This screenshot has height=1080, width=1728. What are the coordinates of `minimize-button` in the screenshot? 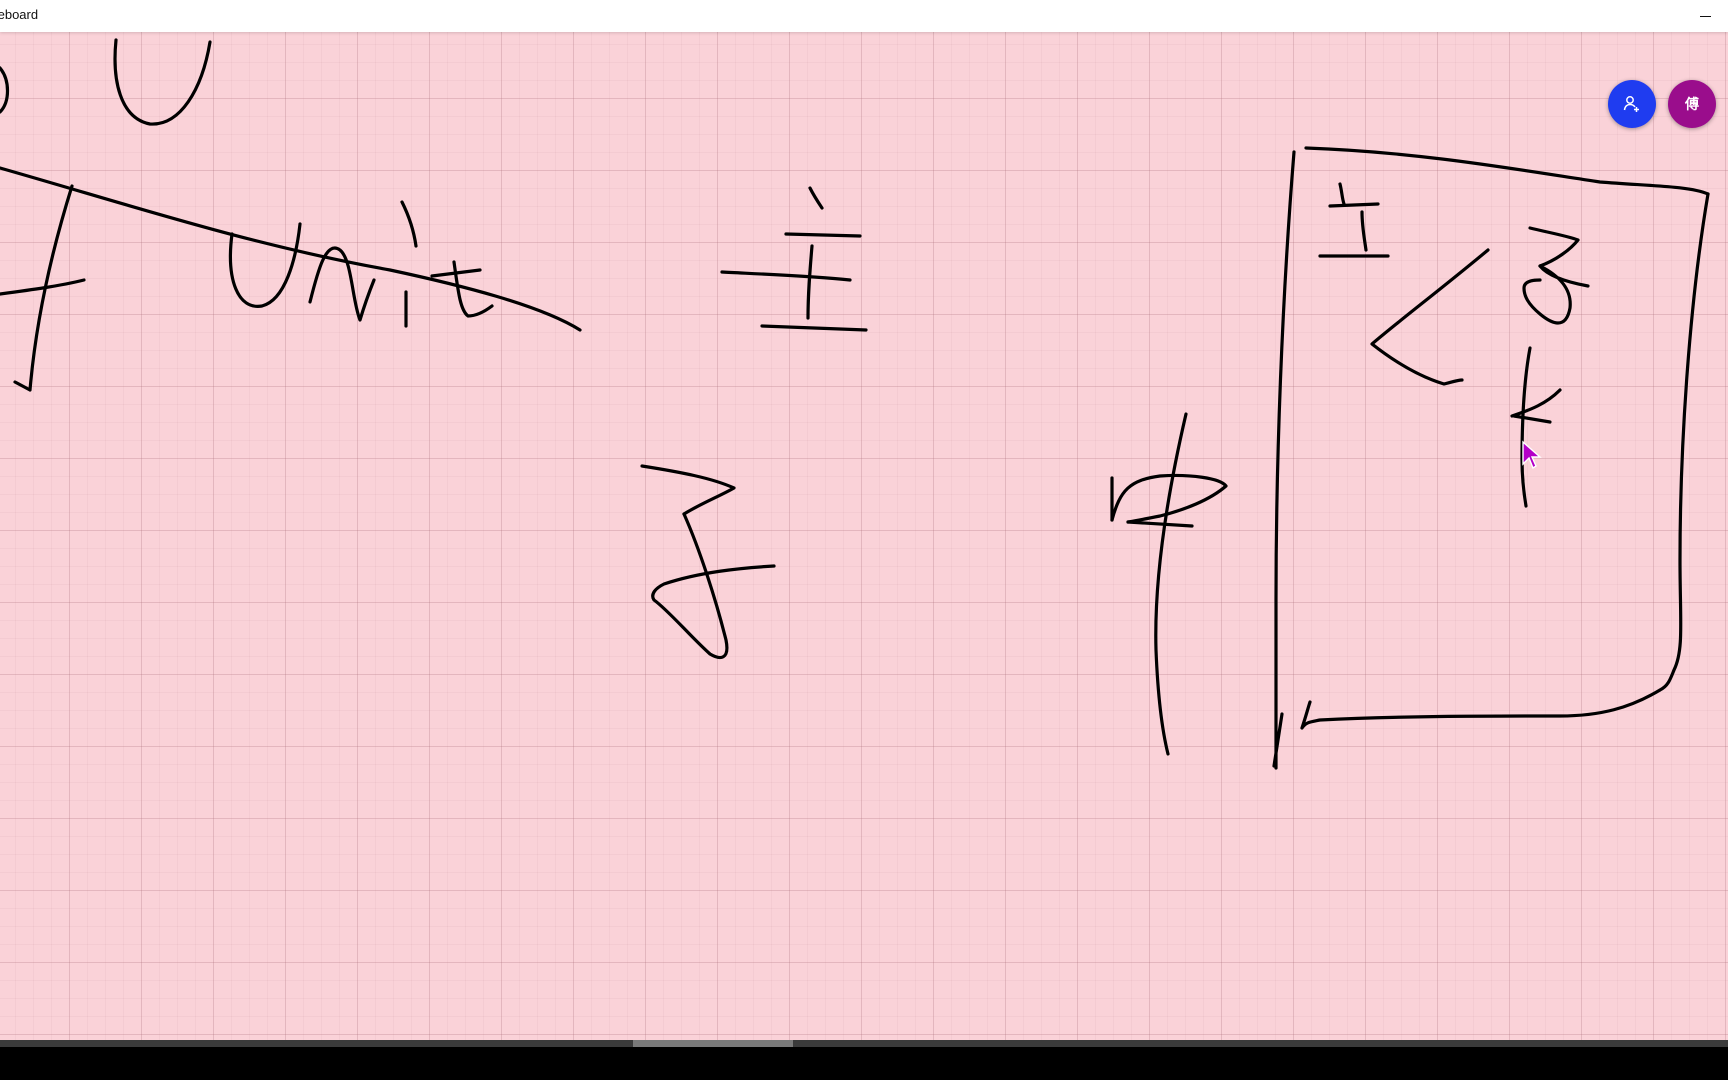 It's located at (1705, 16).